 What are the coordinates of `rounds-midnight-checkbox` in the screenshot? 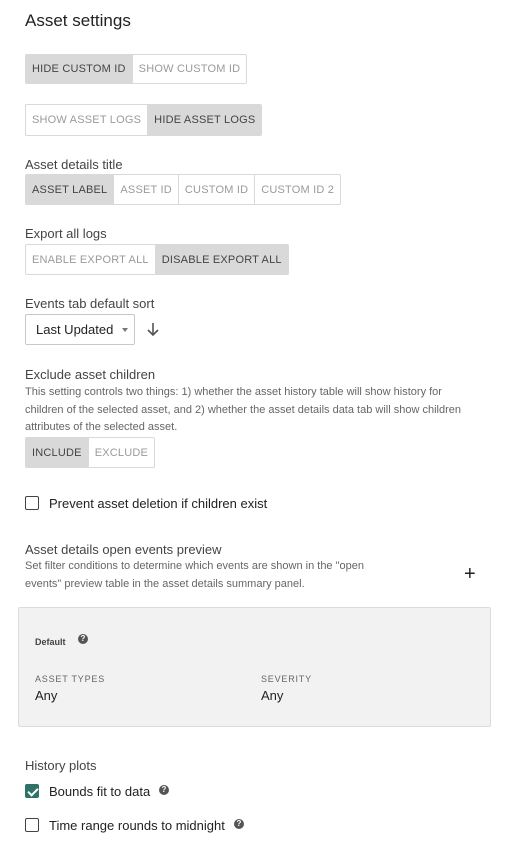 It's located at (32, 825).